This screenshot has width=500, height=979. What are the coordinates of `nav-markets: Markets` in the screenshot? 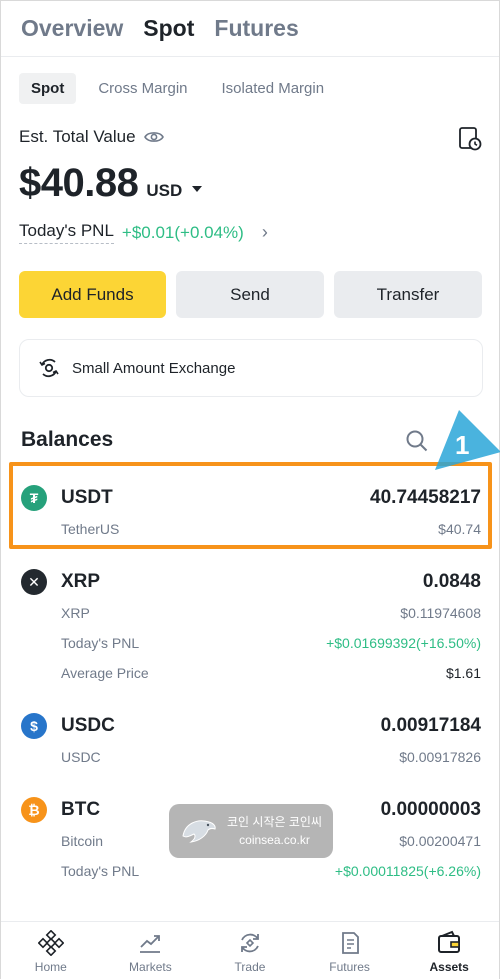 It's located at (151, 950).